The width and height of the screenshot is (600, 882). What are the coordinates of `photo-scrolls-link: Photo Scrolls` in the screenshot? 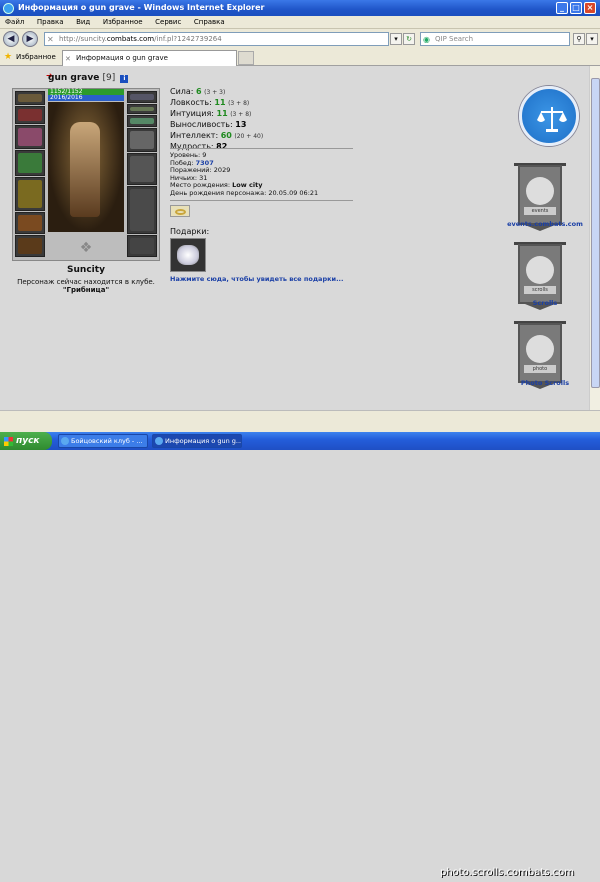 It's located at (545, 383).